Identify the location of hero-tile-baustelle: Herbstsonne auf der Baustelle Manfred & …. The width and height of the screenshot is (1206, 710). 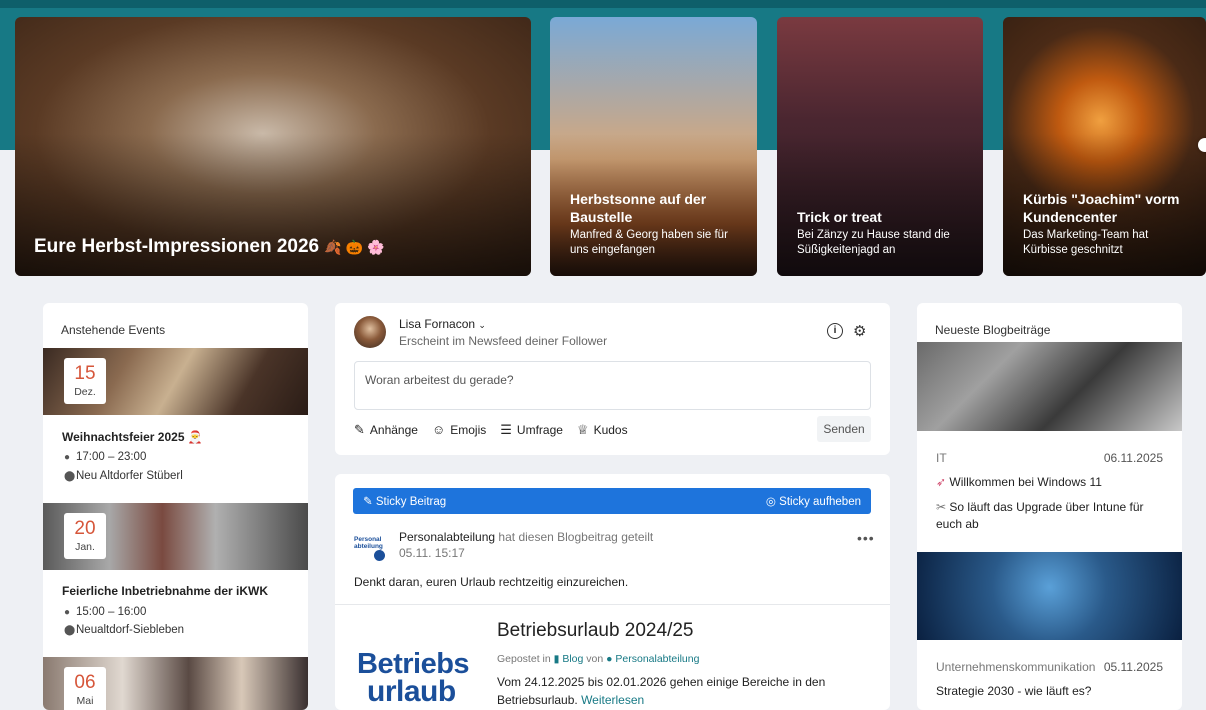
(653, 146).